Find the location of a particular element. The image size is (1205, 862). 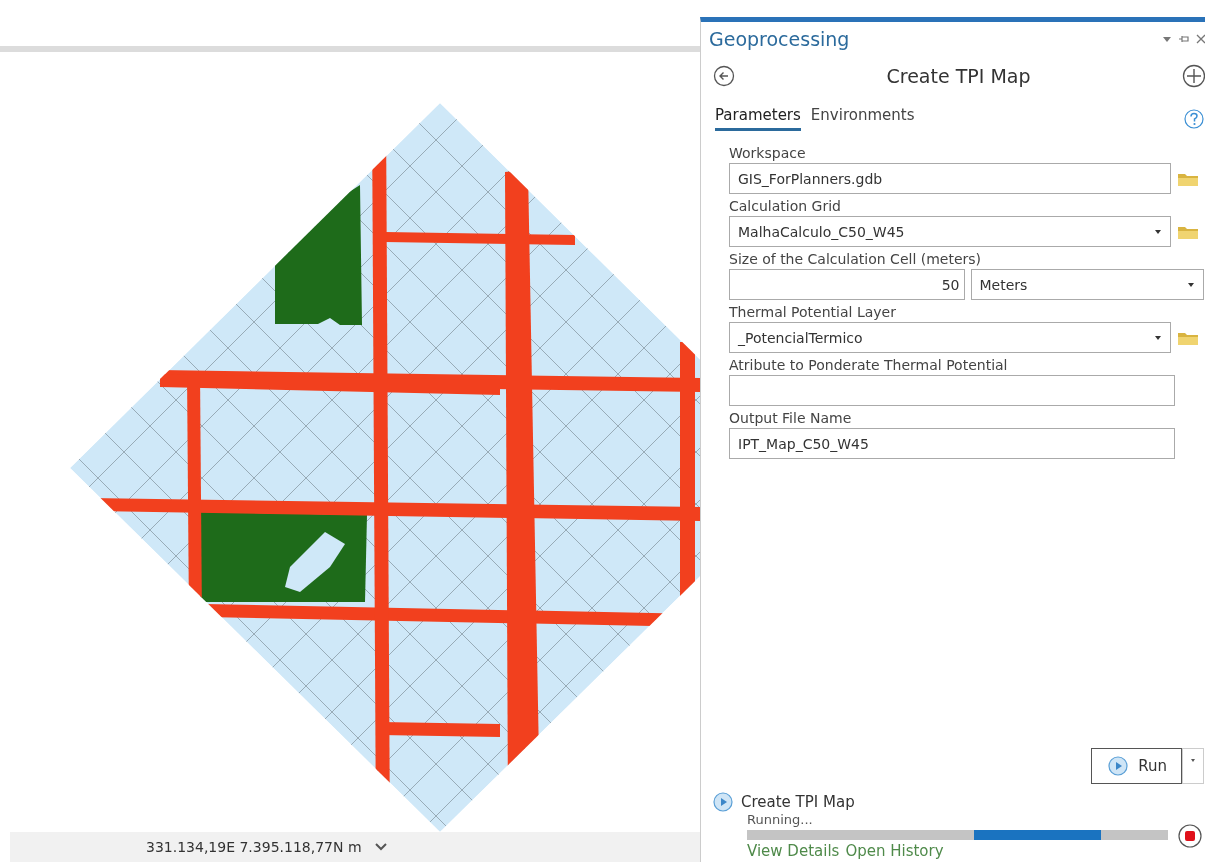

link: Open History is located at coordinates (894, 851).